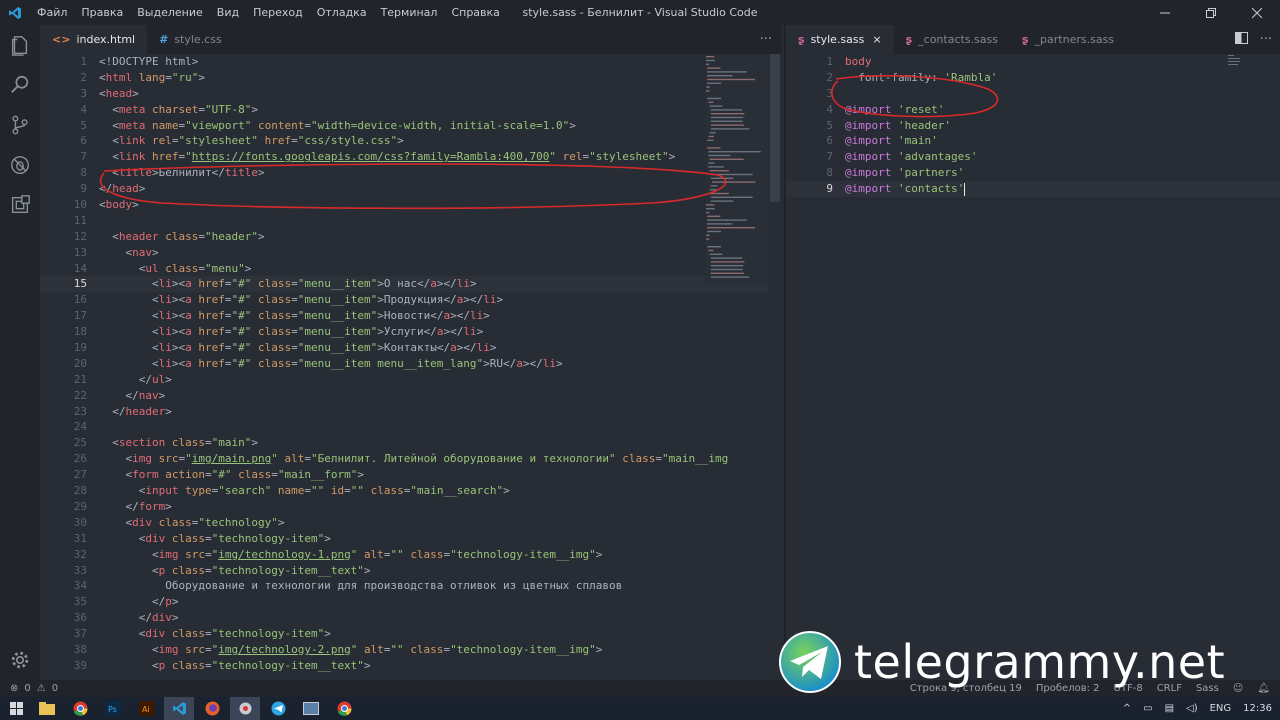 Image resolution: width=1280 pixels, height=720 pixels. Describe the element at coordinates (411, 443) in the screenshot. I see `code-line: 25 <section class="main">` at that location.